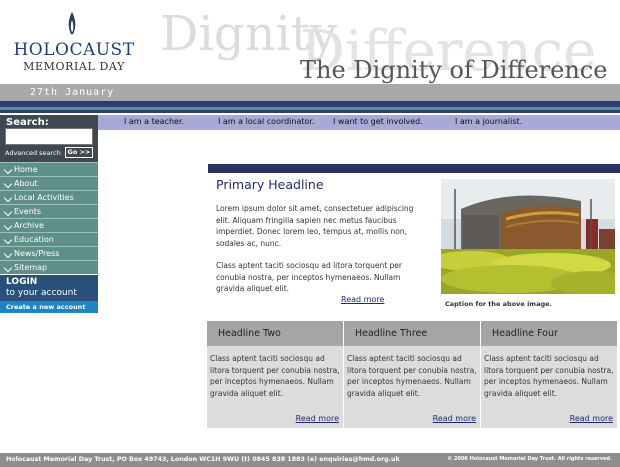  I want to click on sidebar-item-education: Education, so click(49, 239).